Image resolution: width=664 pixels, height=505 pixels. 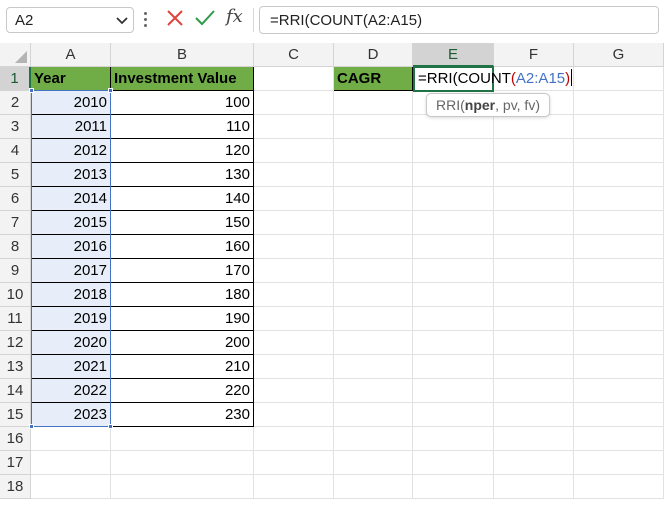 I want to click on investment-value-cell: 160, so click(x=182, y=247).